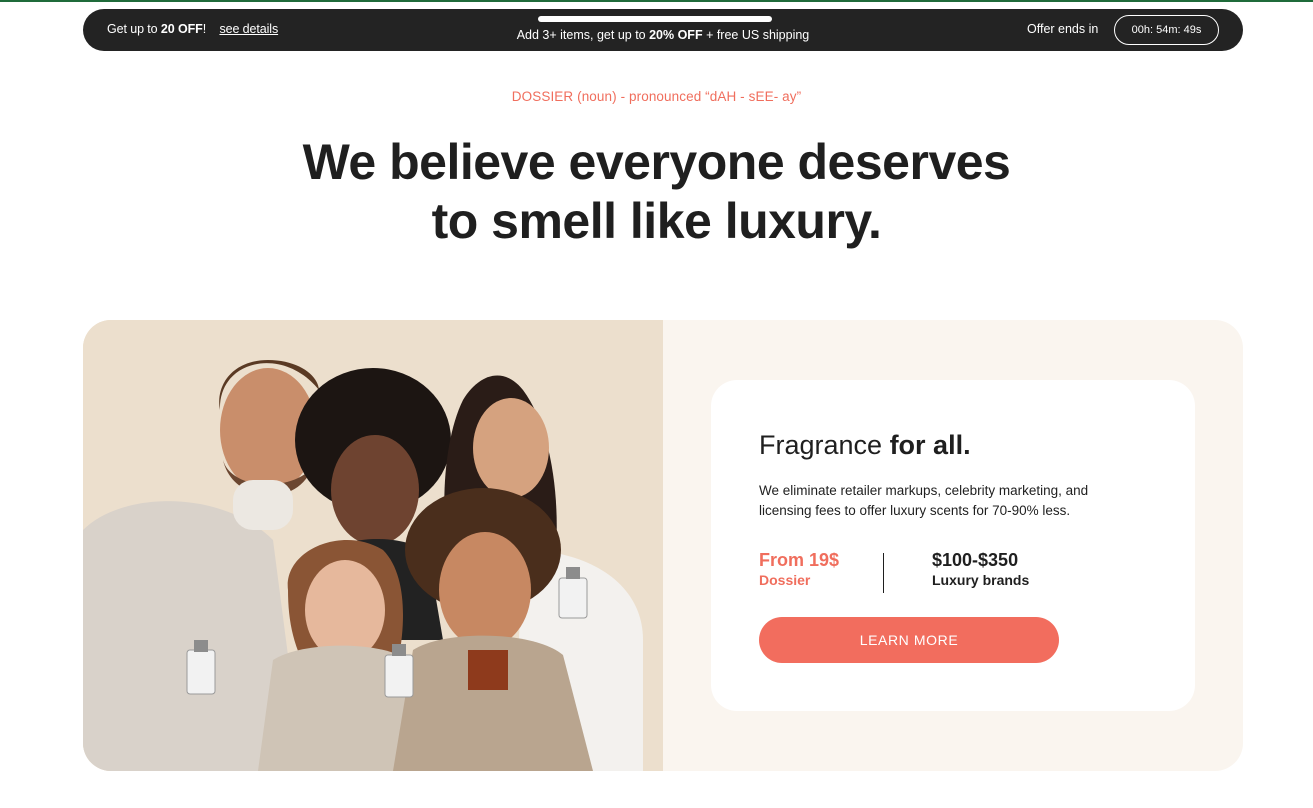  What do you see at coordinates (981, 580) in the screenshot?
I see `luxury-price-label: Luxury brands` at bounding box center [981, 580].